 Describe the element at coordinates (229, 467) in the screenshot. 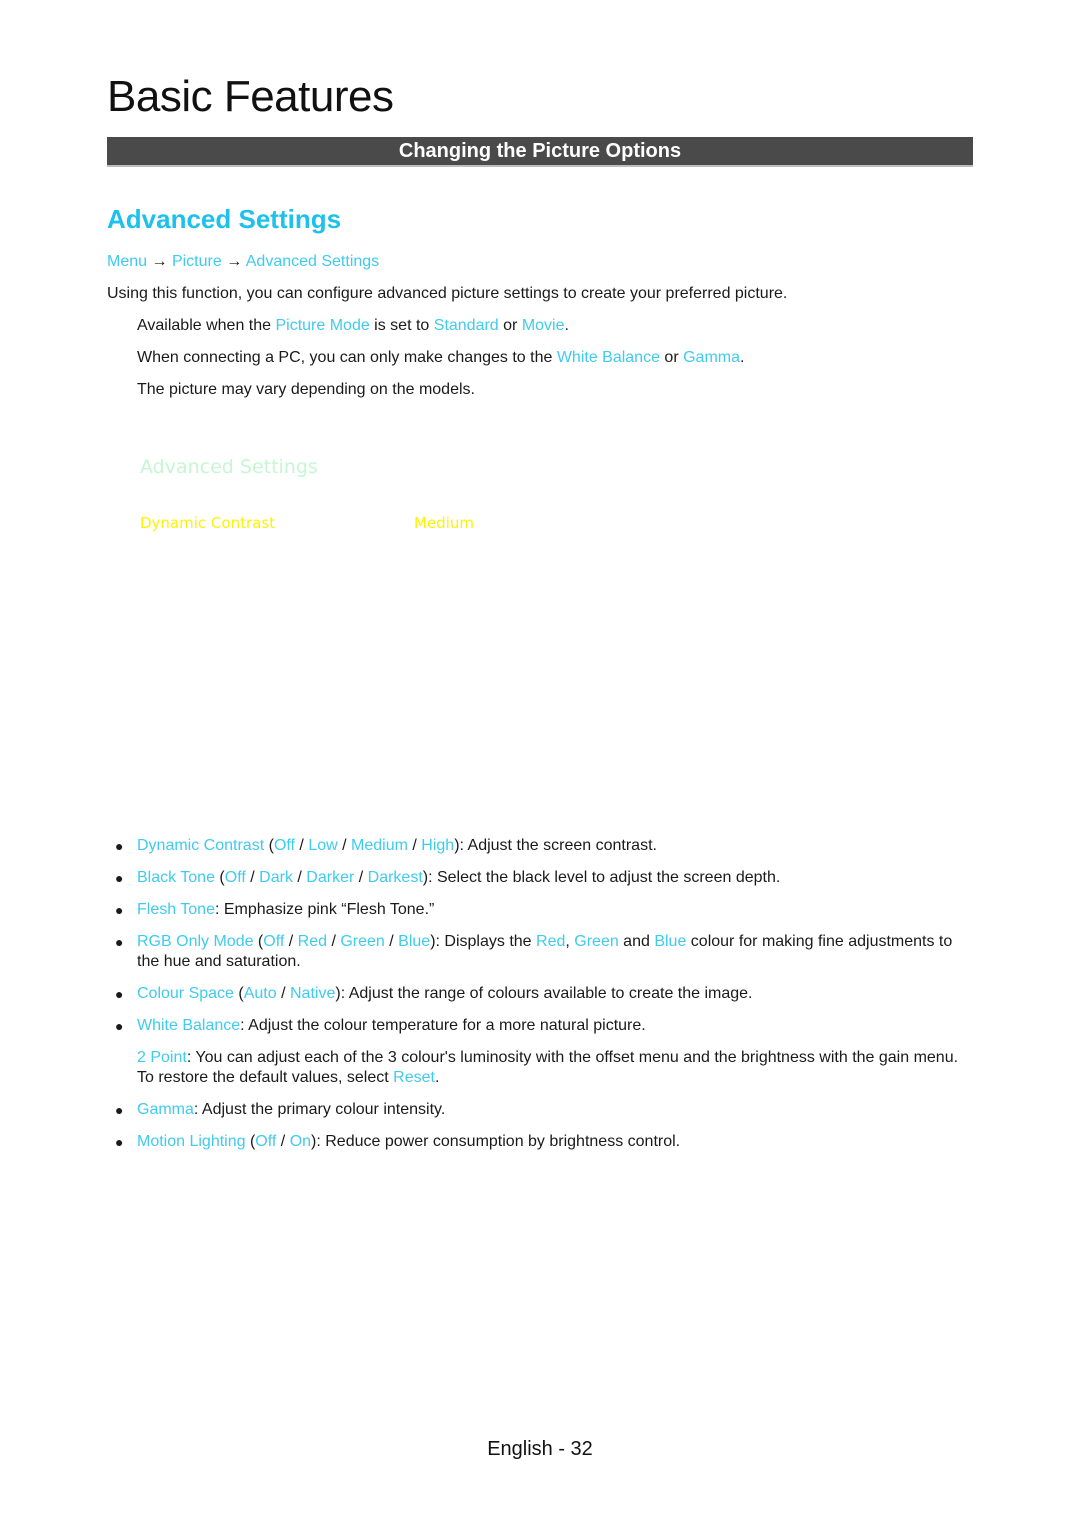

I see `osd-menu-title: Advanced Settings` at that location.